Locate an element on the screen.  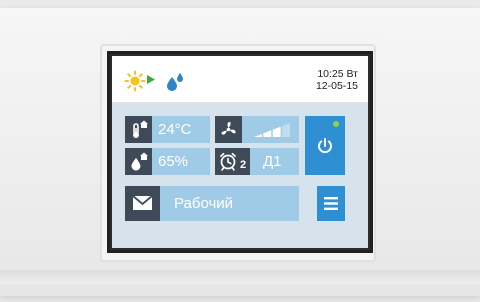
clock-display: 10:25 Вт 12-05-15 is located at coordinates (337, 80).